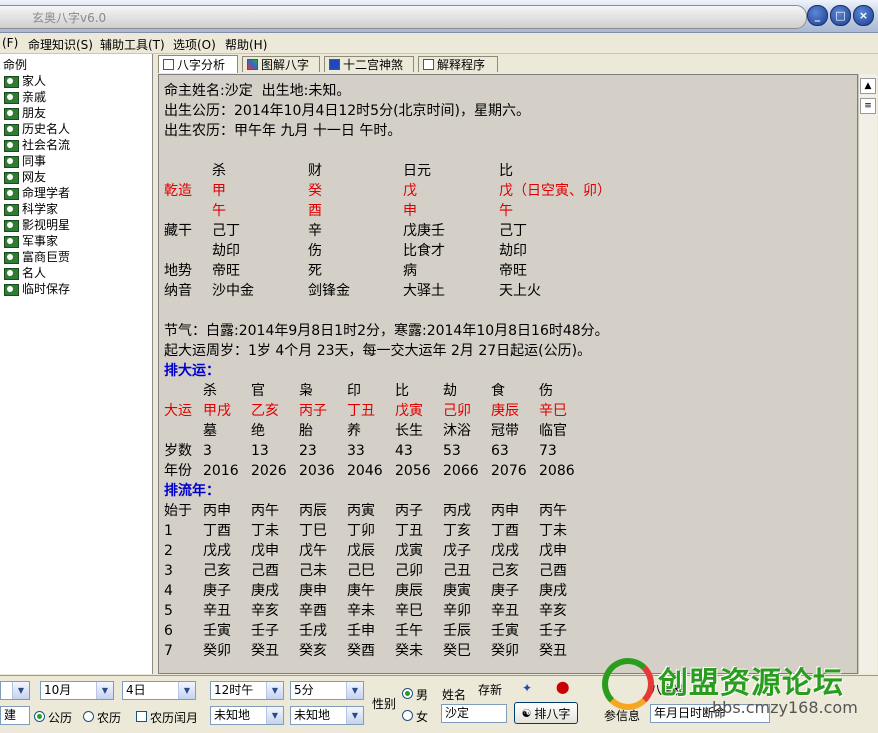 The image size is (878, 733). What do you see at coordinates (628, 684) in the screenshot?
I see `watermark-logo-icon` at bounding box center [628, 684].